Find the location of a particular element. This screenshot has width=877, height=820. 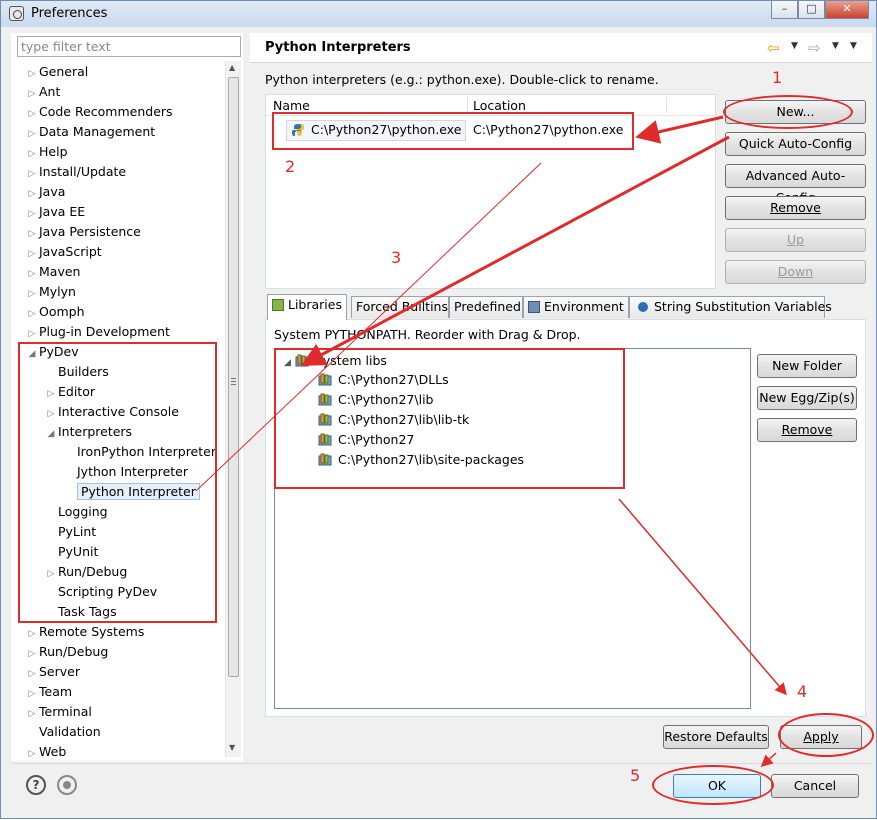

arrow-interpreter-to-libs is located at coordinates (515, 250).